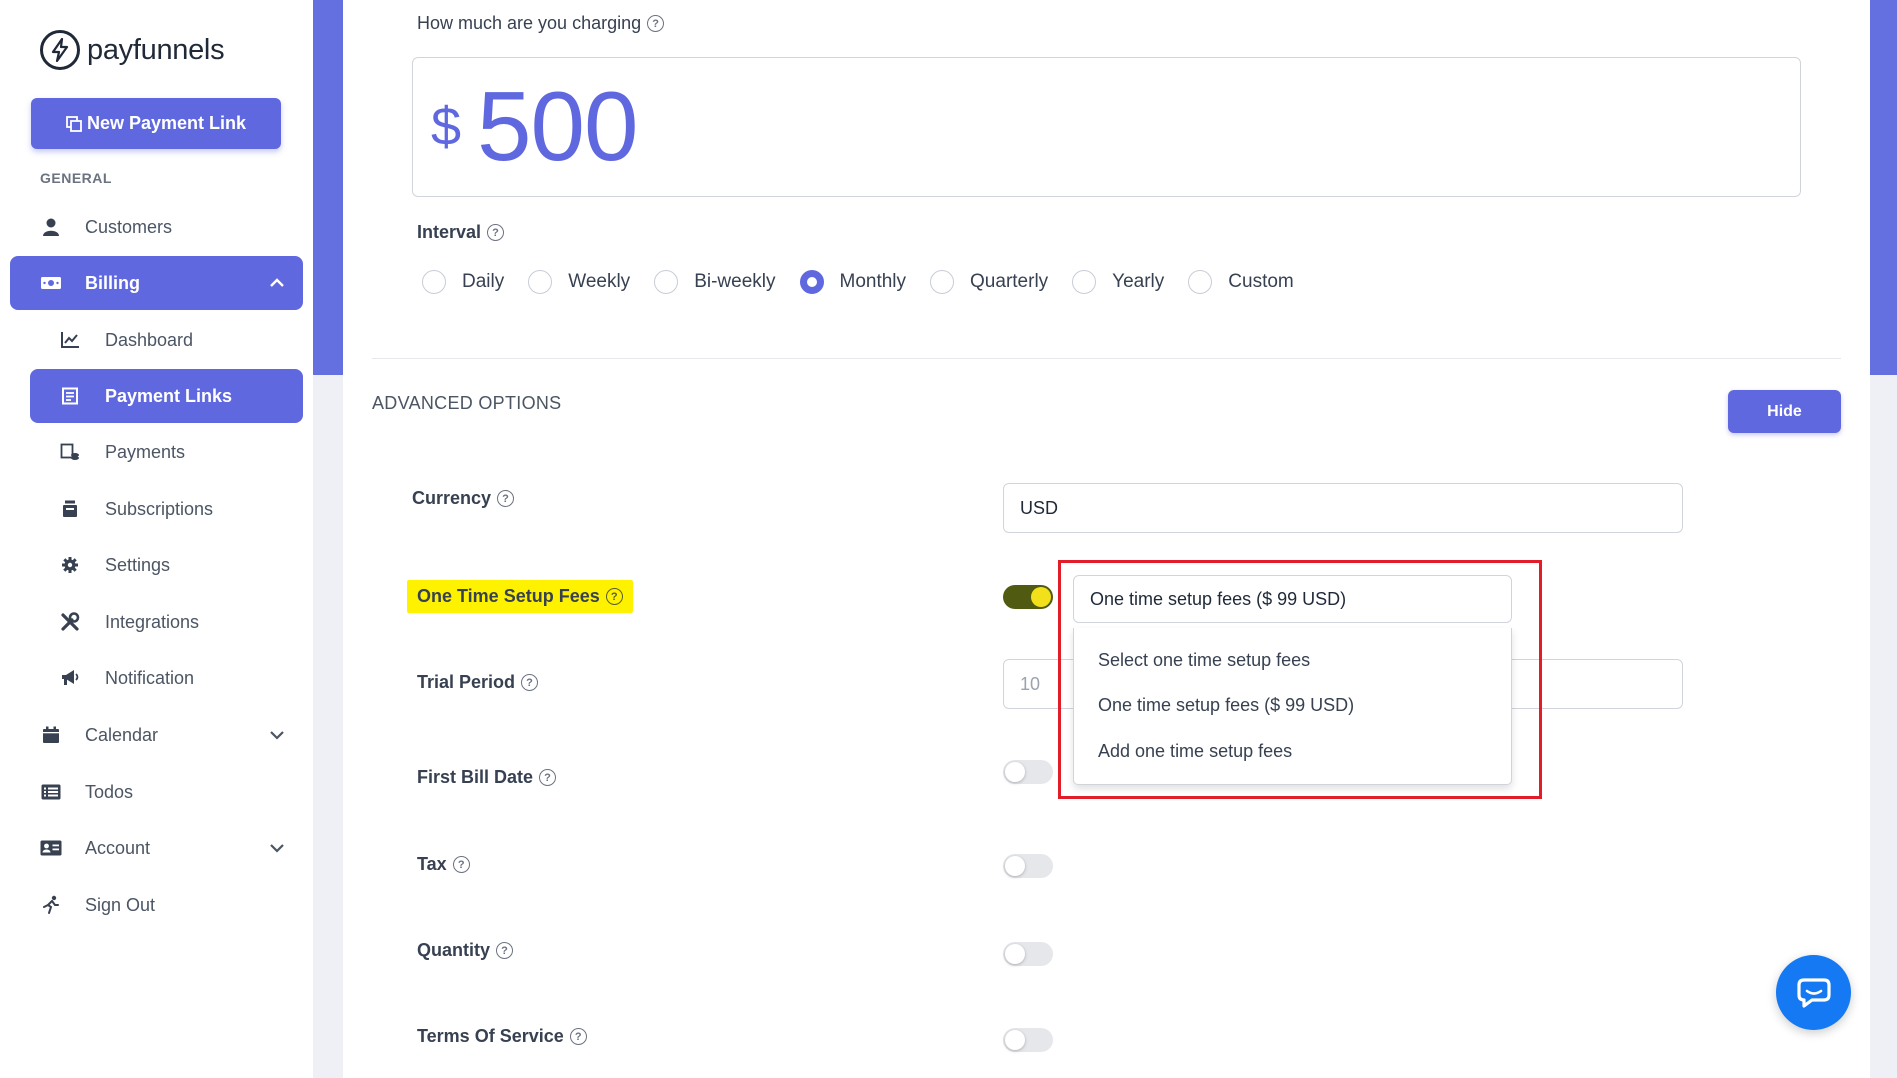 This screenshot has height=1078, width=1897. What do you see at coordinates (118, 847) in the screenshot?
I see `sidebar-item-label: Account` at bounding box center [118, 847].